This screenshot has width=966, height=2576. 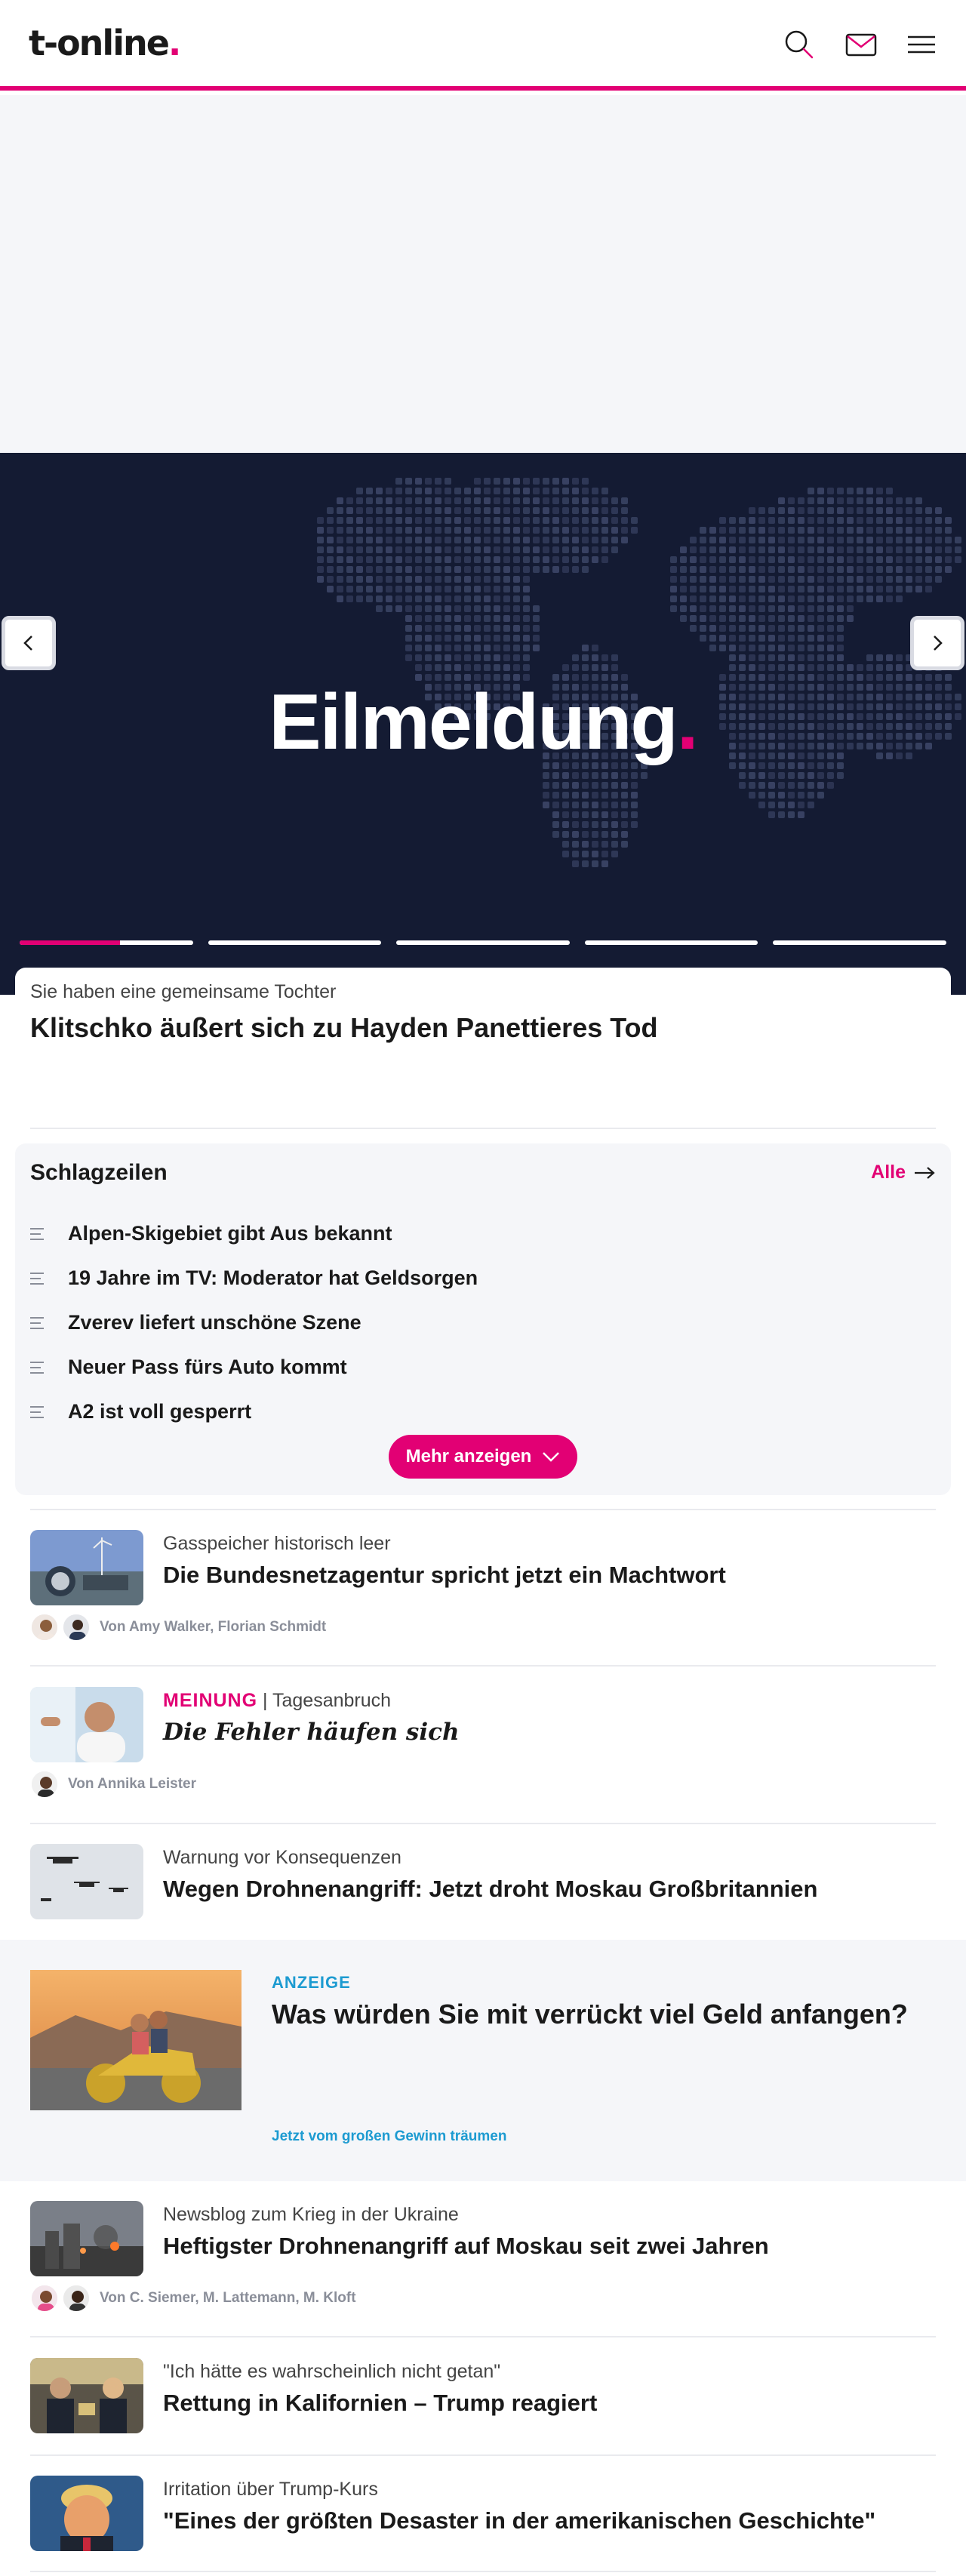 I want to click on chevron-down-icon, so click(x=551, y=1457).